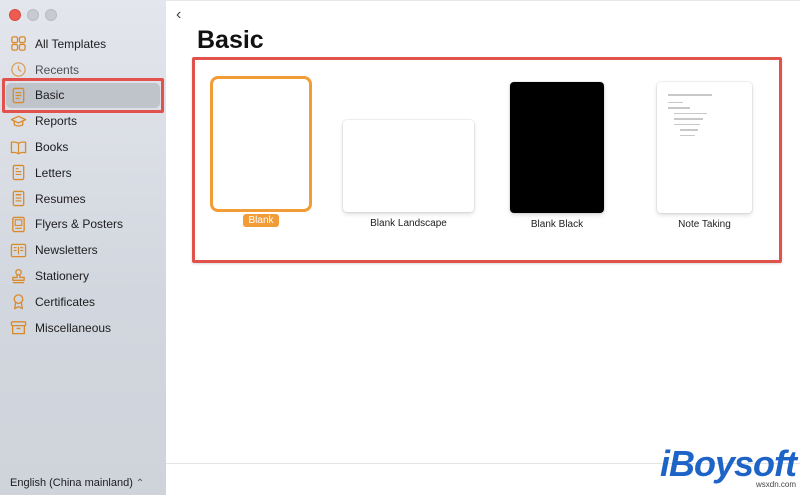 Image resolution: width=800 pixels, height=495 pixels. I want to click on sidebar-item-label: Recents, so click(57, 69).